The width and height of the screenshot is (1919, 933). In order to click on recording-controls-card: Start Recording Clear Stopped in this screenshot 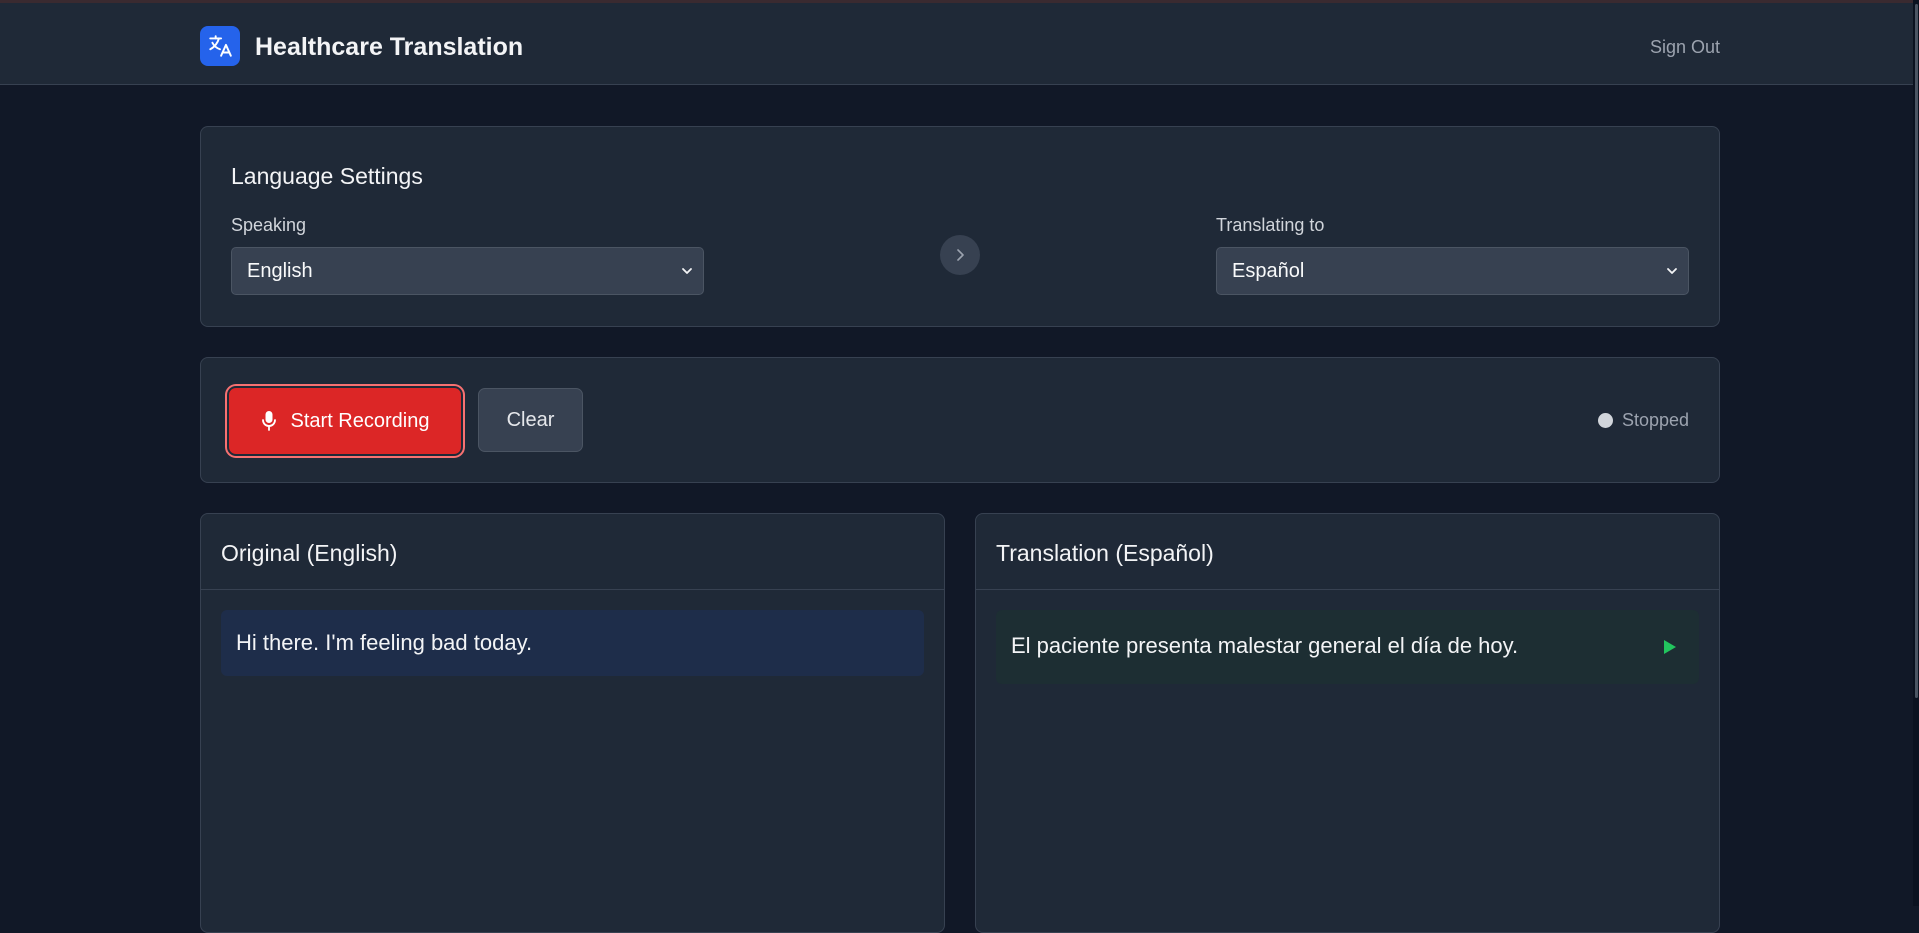, I will do `click(960, 420)`.